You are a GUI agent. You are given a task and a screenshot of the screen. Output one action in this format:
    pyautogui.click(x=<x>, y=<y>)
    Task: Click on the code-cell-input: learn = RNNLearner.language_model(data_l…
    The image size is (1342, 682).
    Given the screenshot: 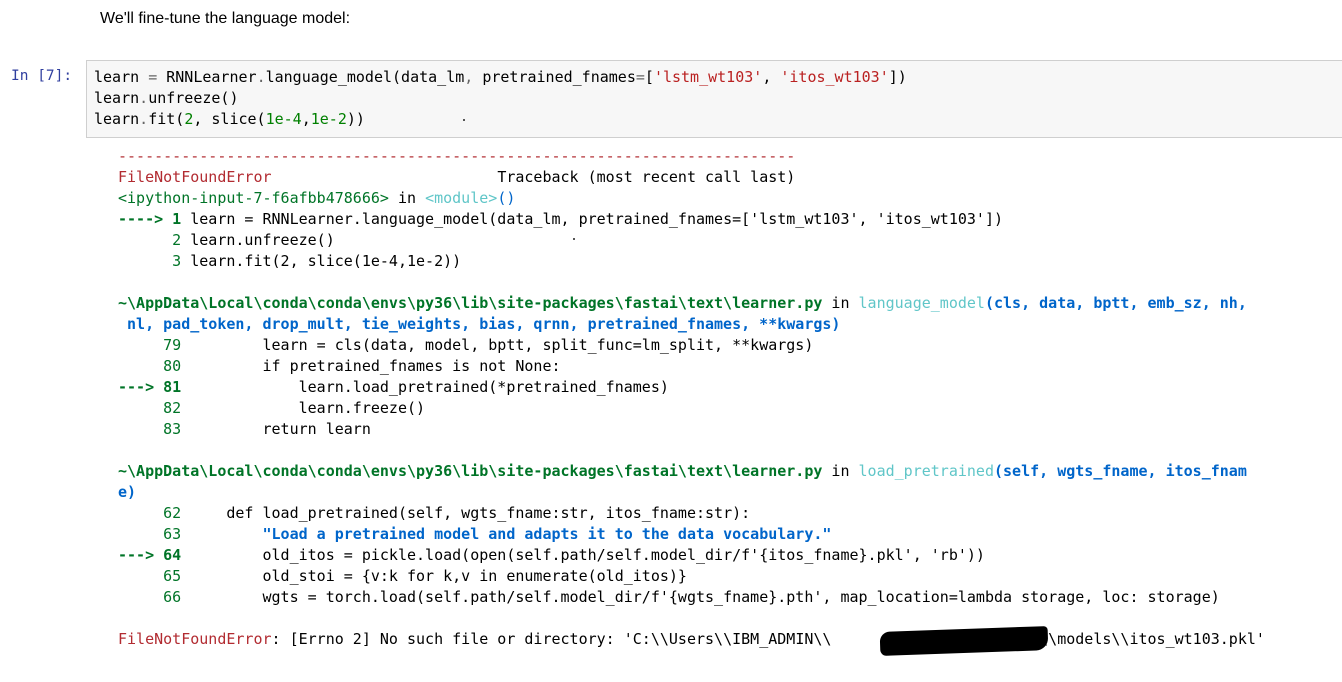 What is the action you would take?
    pyautogui.click(x=714, y=99)
    